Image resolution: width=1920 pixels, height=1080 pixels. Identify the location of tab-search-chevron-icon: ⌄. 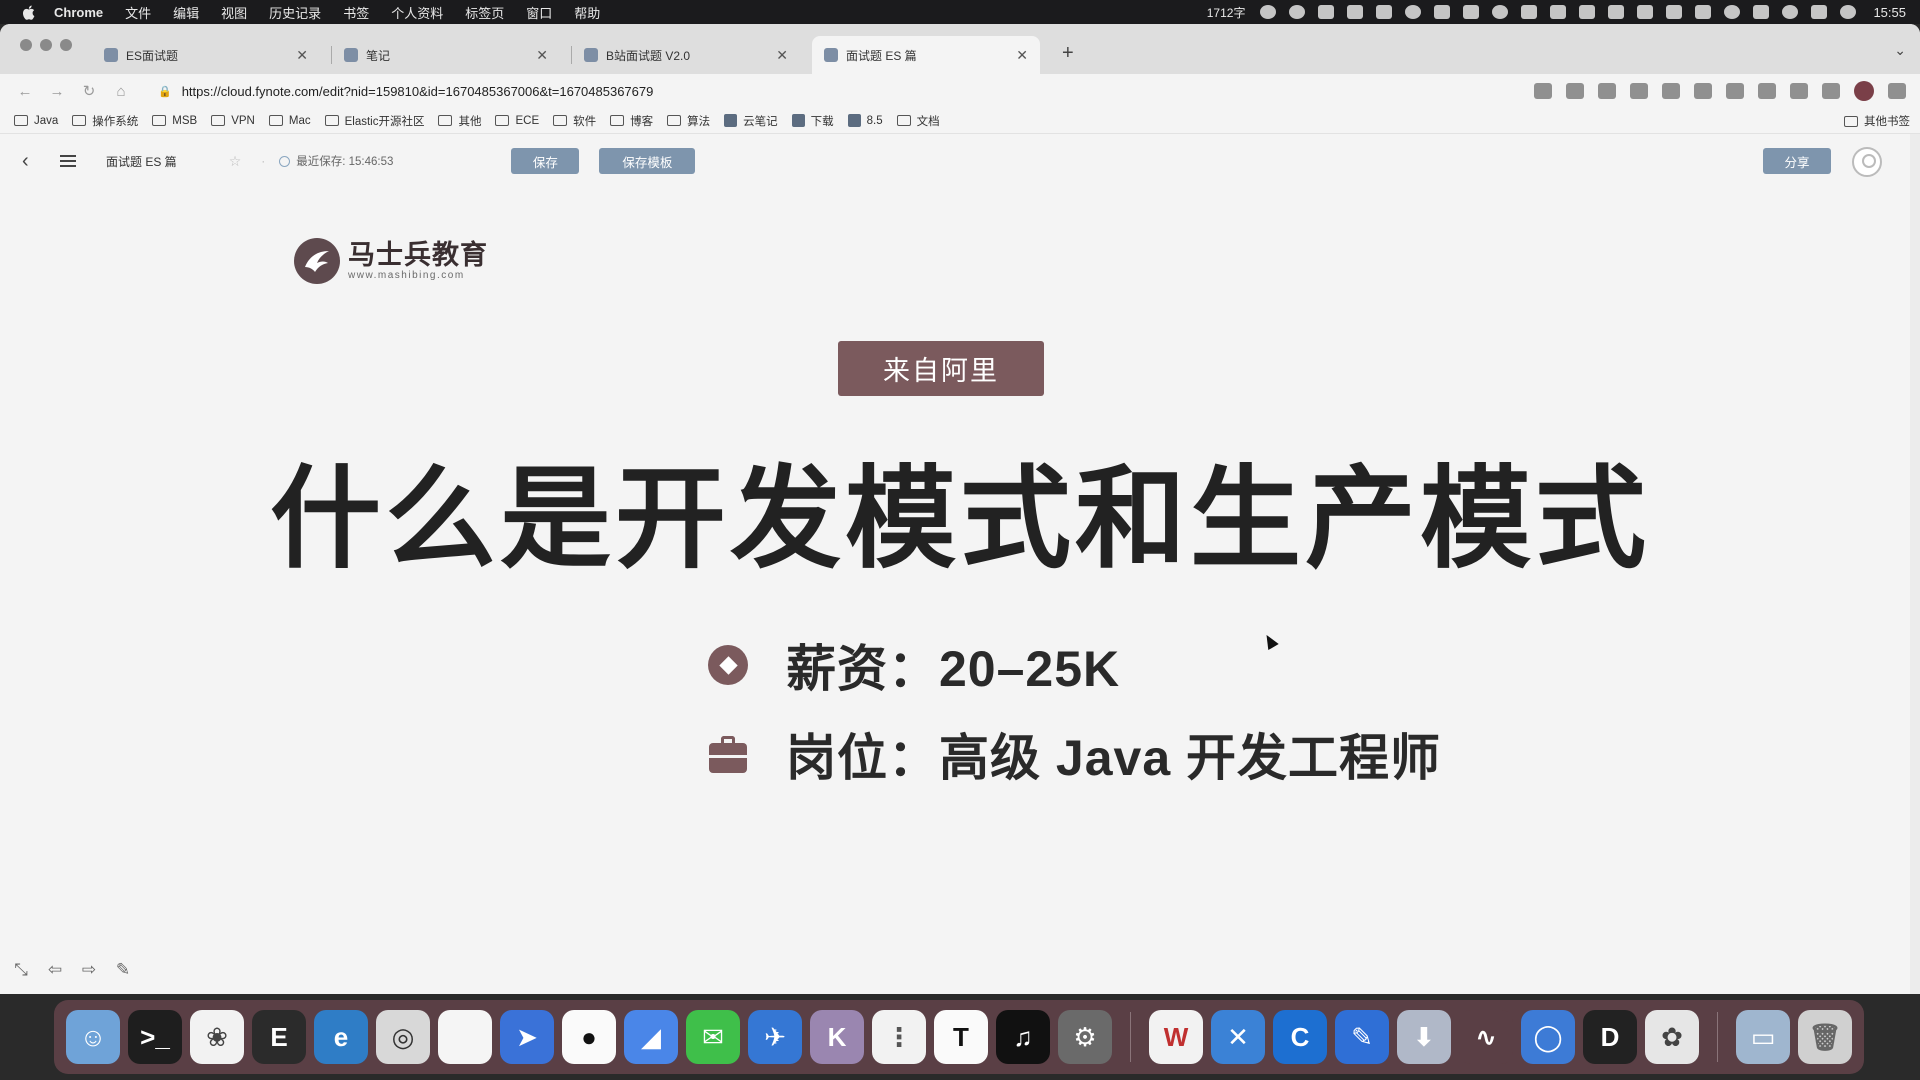
(1900, 50).